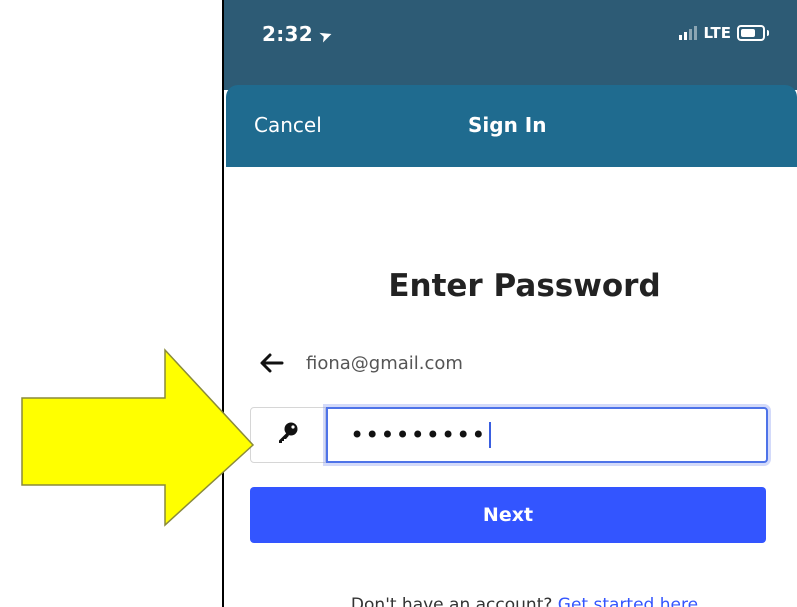 The image size is (797, 607). I want to click on key-icon, so click(288, 435).